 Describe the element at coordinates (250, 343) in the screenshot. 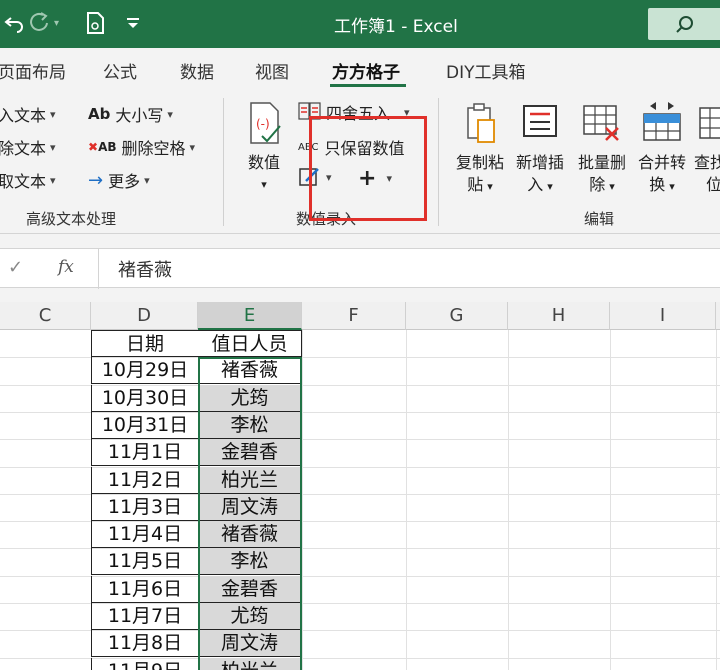

I see `table-header-duty: 值日人员` at that location.